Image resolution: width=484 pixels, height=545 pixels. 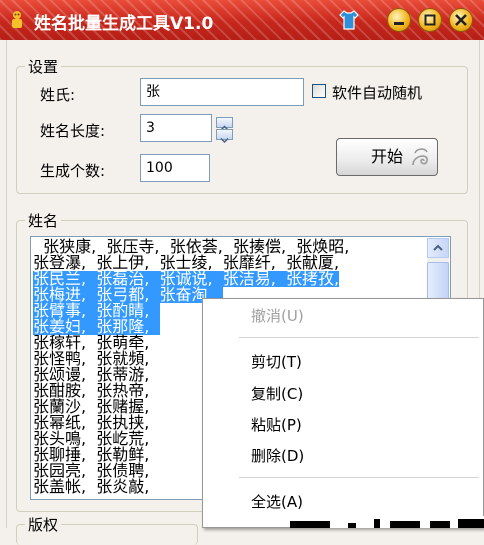 What do you see at coordinates (43, 67) in the screenshot?
I see `settings-legend: 设置` at bounding box center [43, 67].